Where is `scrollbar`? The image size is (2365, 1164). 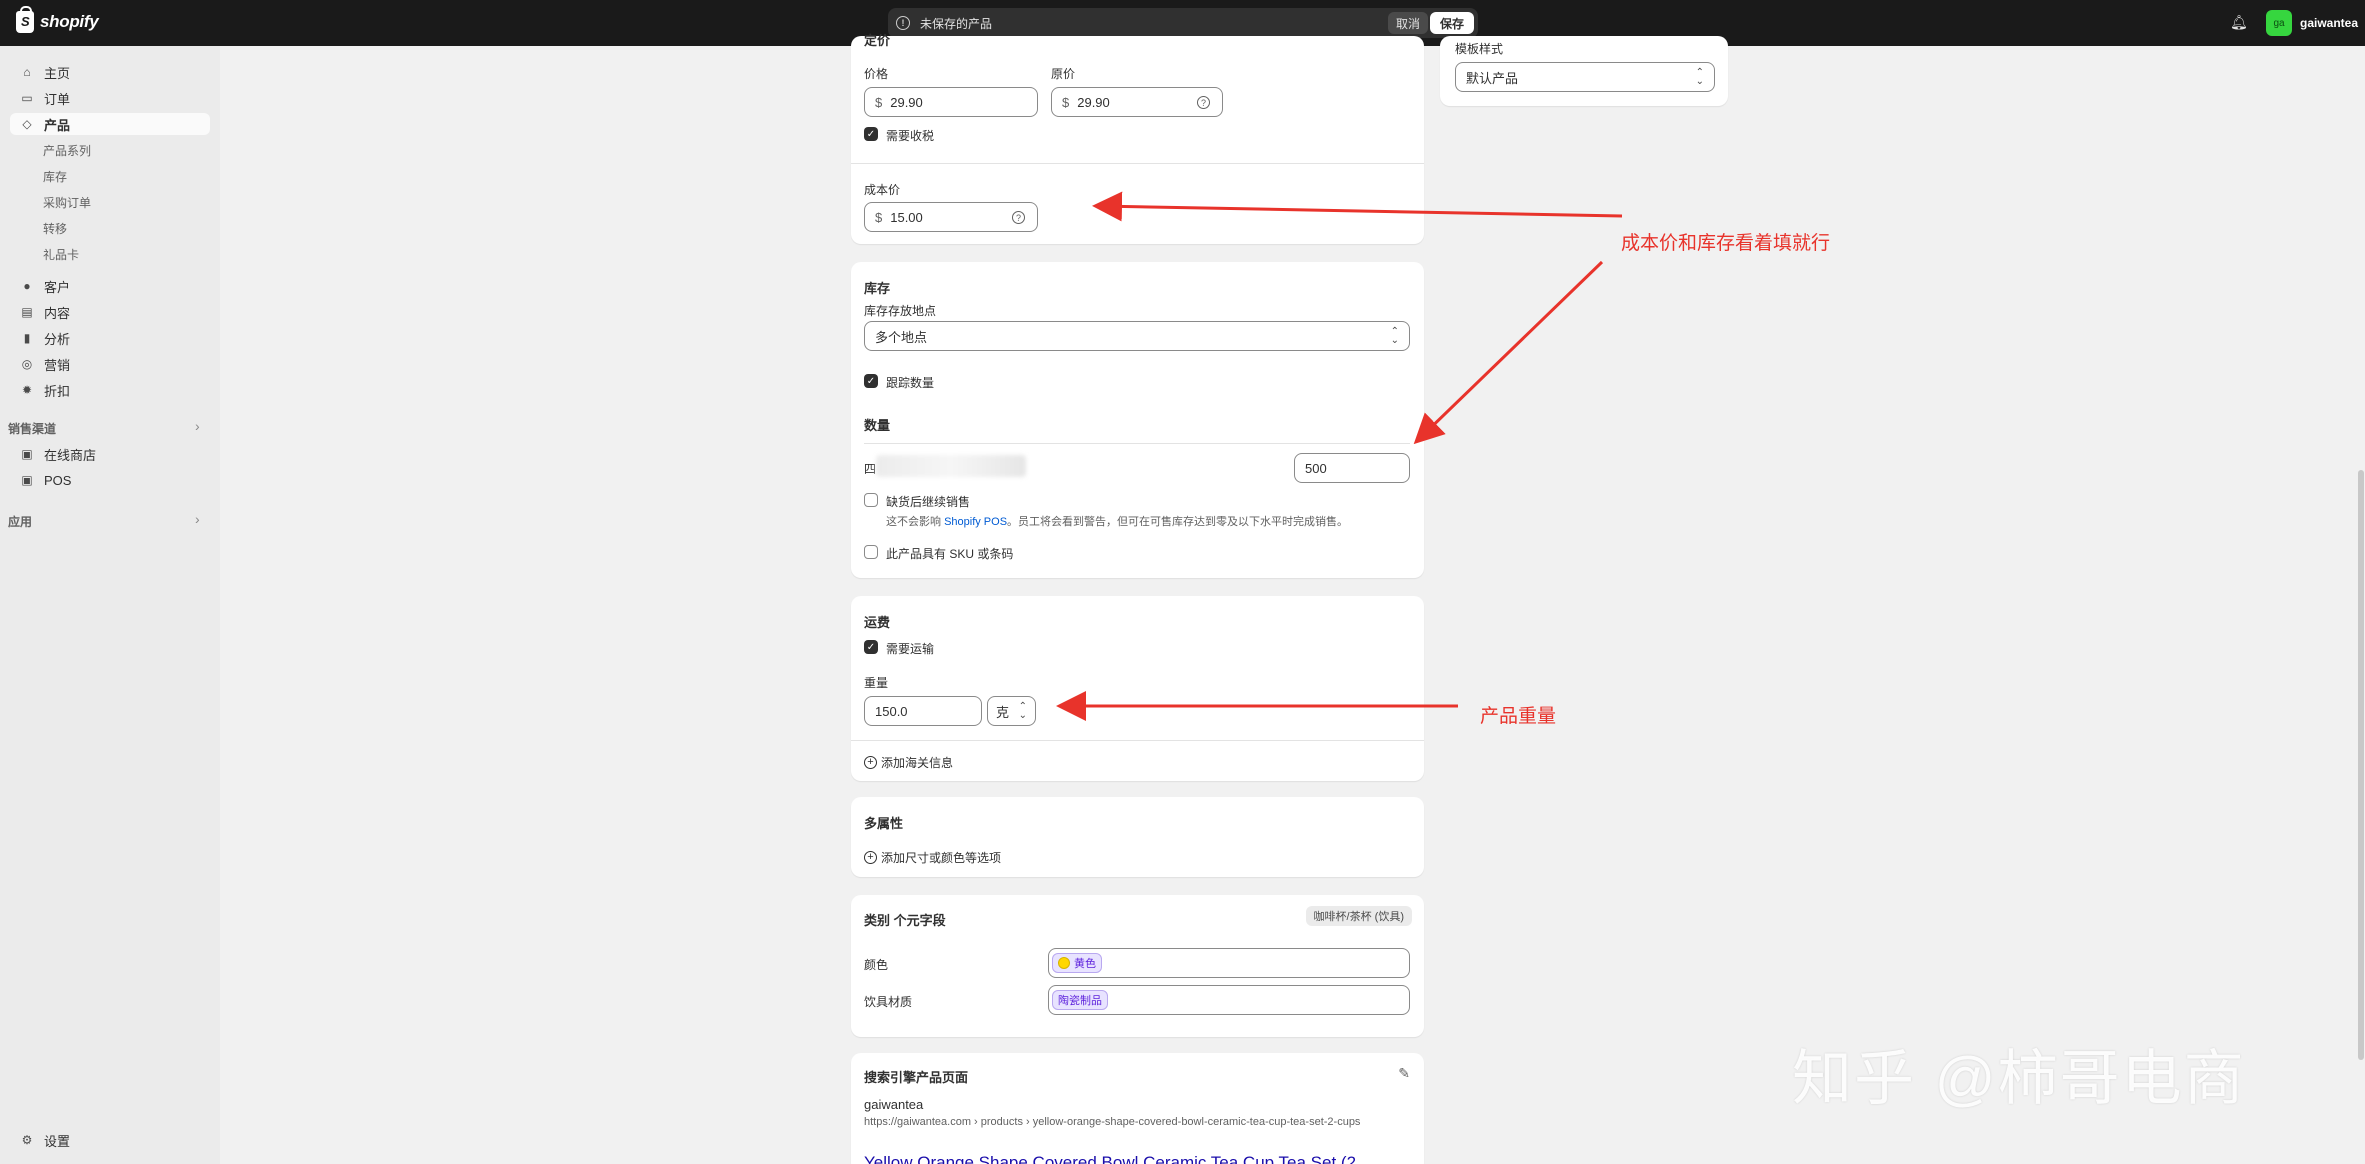 scrollbar is located at coordinates (2361, 765).